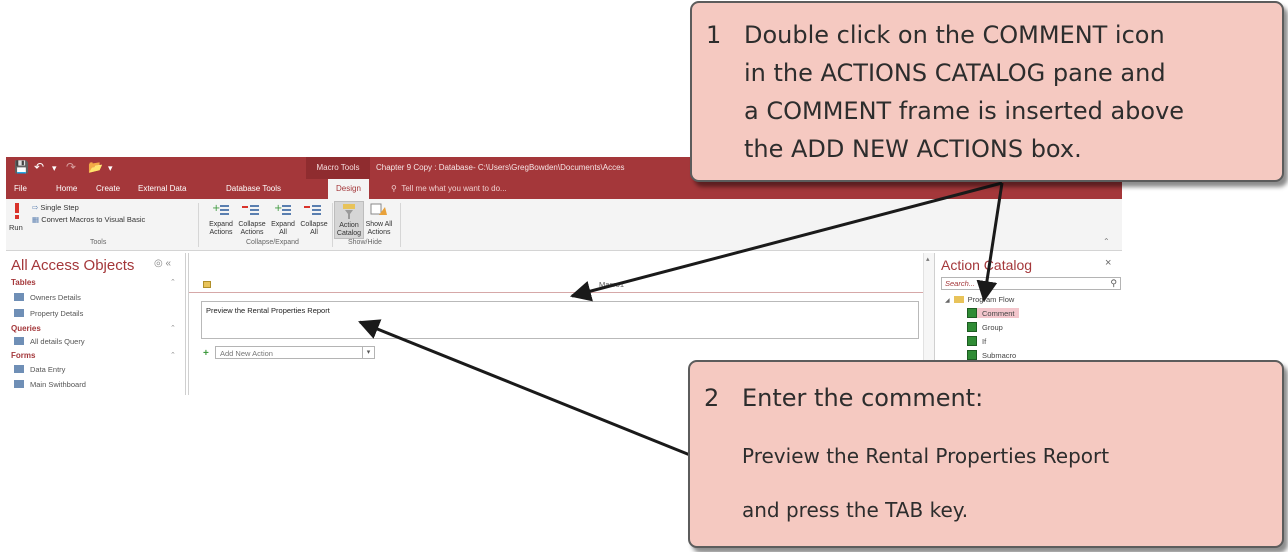 The height and width of the screenshot is (552, 1288). Describe the element at coordinates (221, 229) in the screenshot. I see `expand-actions-button: Expand Actions` at that location.